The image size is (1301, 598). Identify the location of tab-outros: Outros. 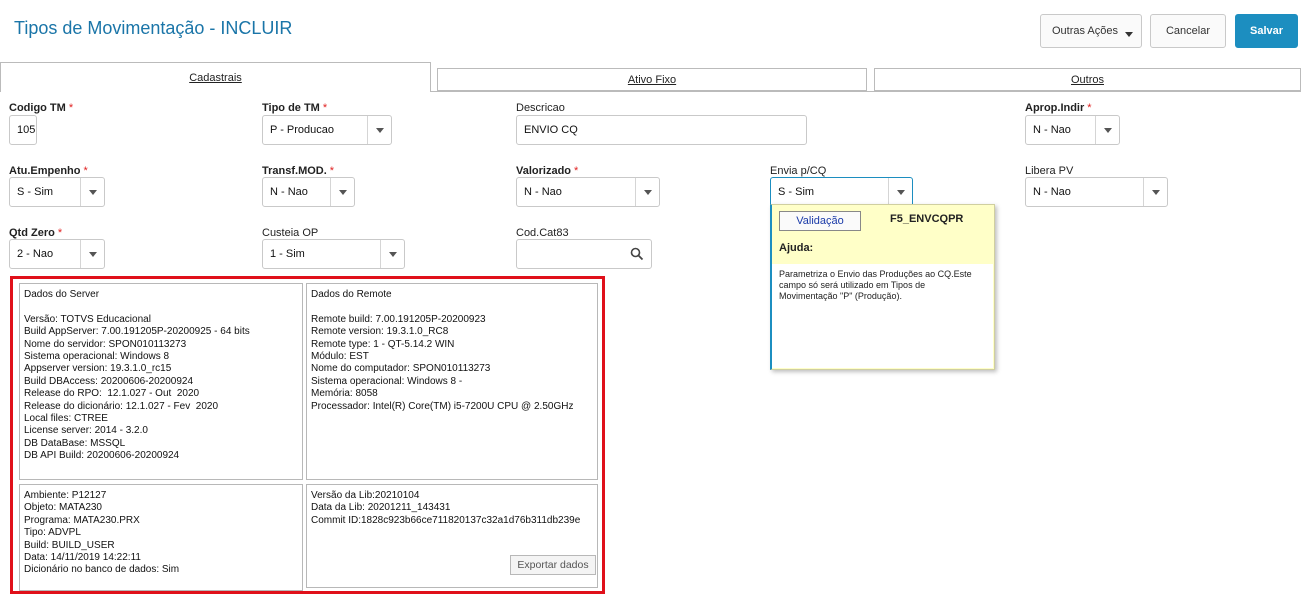
(1087, 79).